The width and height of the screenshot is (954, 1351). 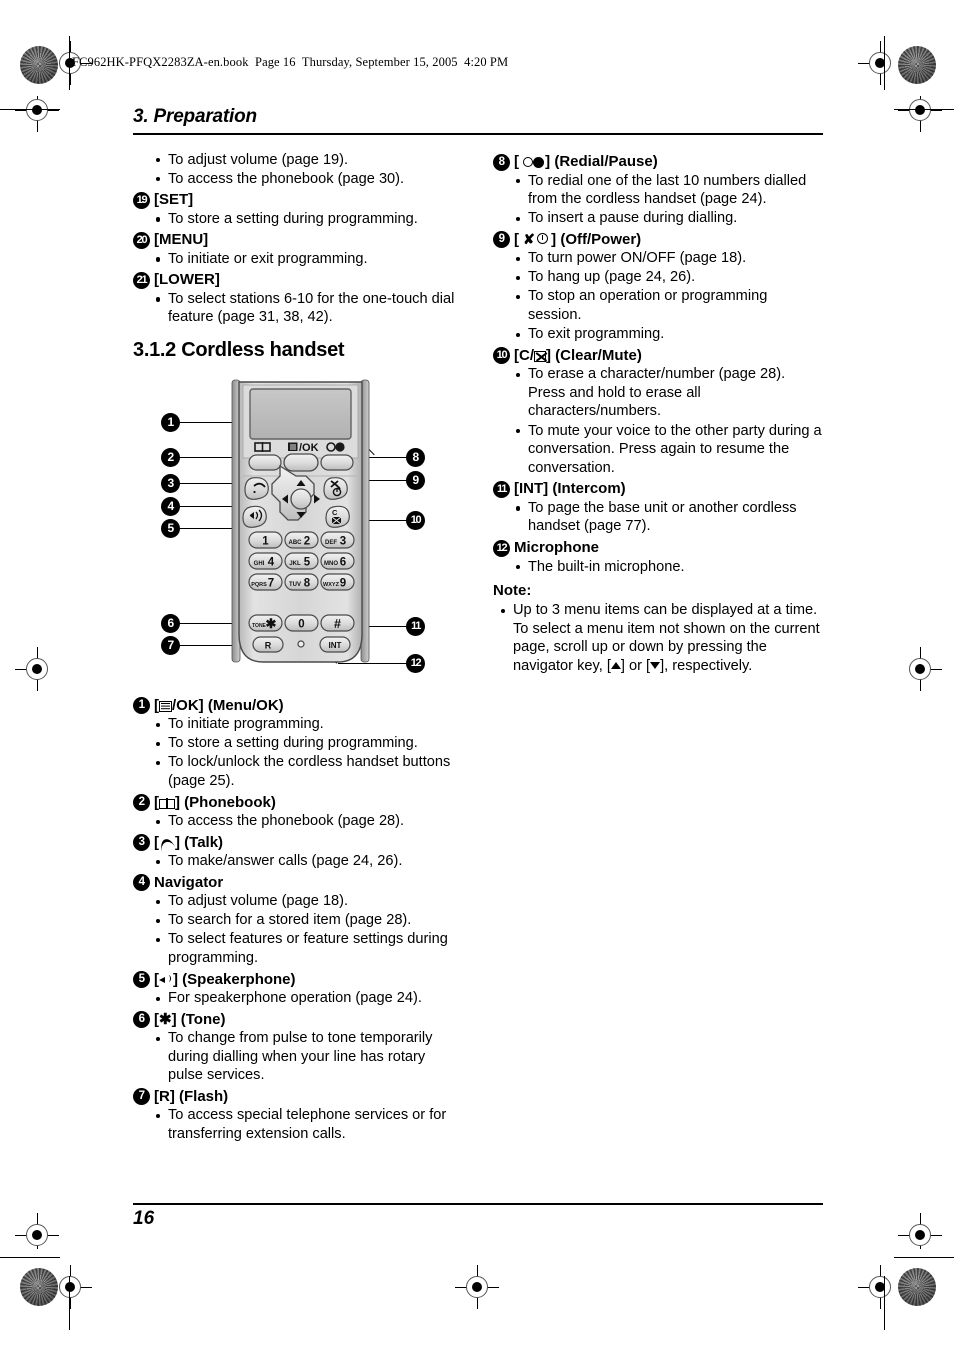 What do you see at coordinates (501, 162) in the screenshot?
I see `callout-number: 8` at bounding box center [501, 162].